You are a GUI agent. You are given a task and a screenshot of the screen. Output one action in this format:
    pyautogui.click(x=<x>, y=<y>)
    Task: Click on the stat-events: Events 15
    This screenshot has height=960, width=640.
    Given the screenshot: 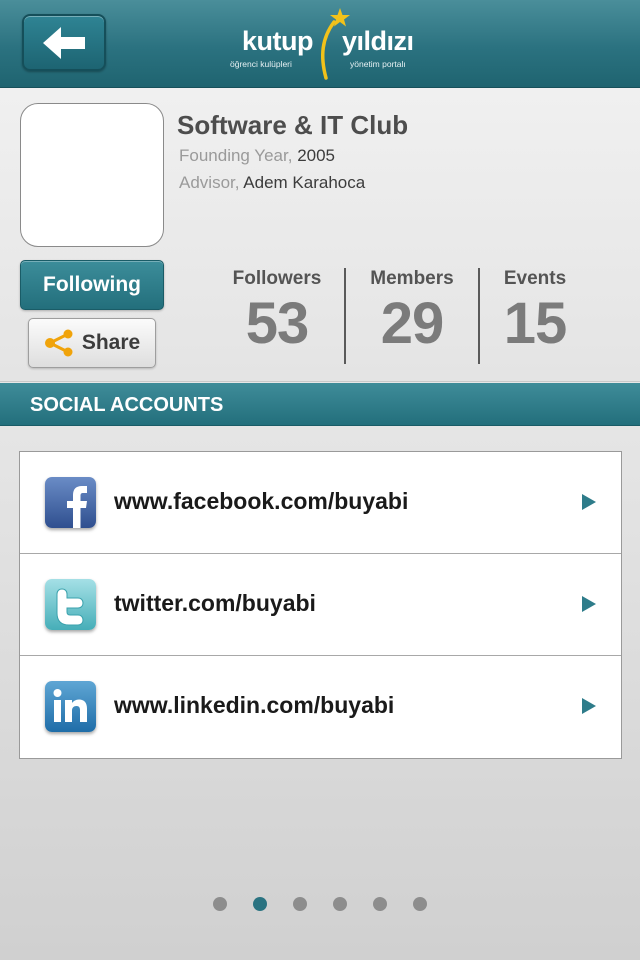 What is the action you would take?
    pyautogui.click(x=535, y=312)
    